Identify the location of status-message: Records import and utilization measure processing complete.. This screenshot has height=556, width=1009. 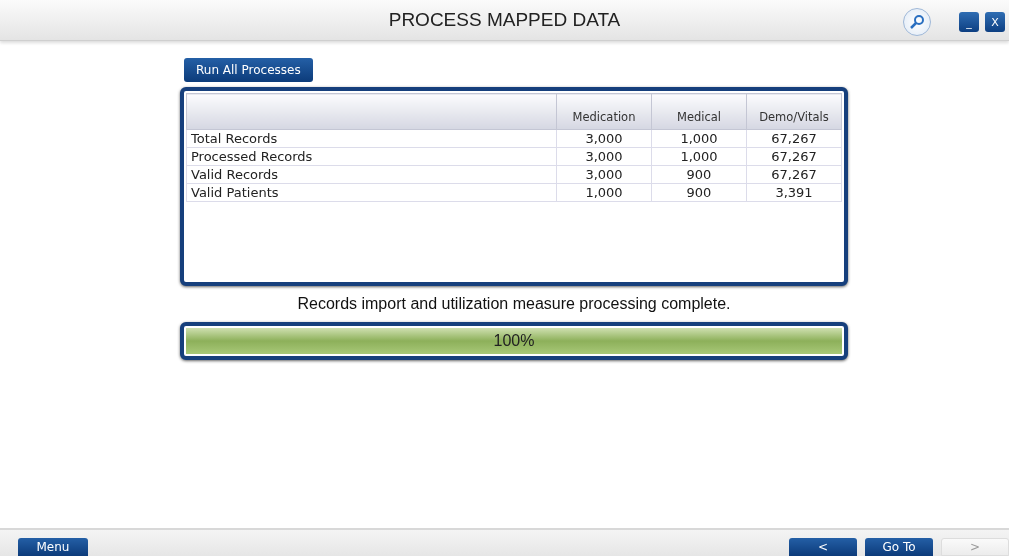
(514, 304).